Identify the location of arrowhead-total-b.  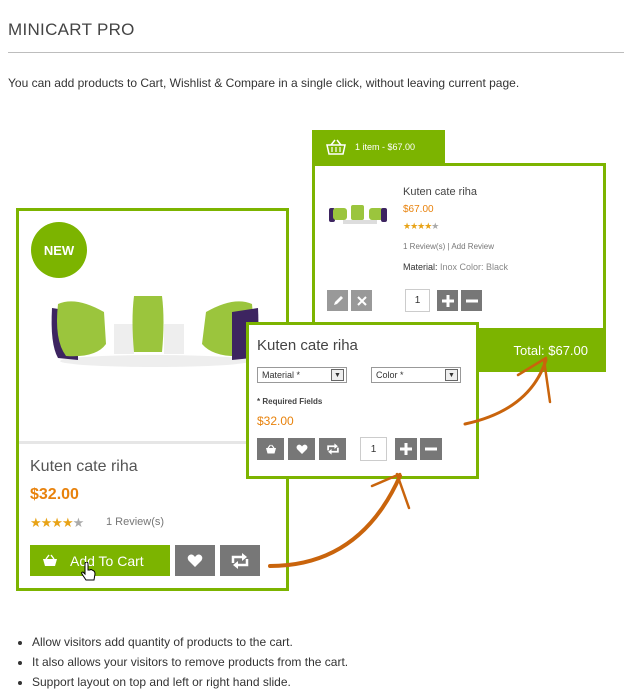
(547, 381).